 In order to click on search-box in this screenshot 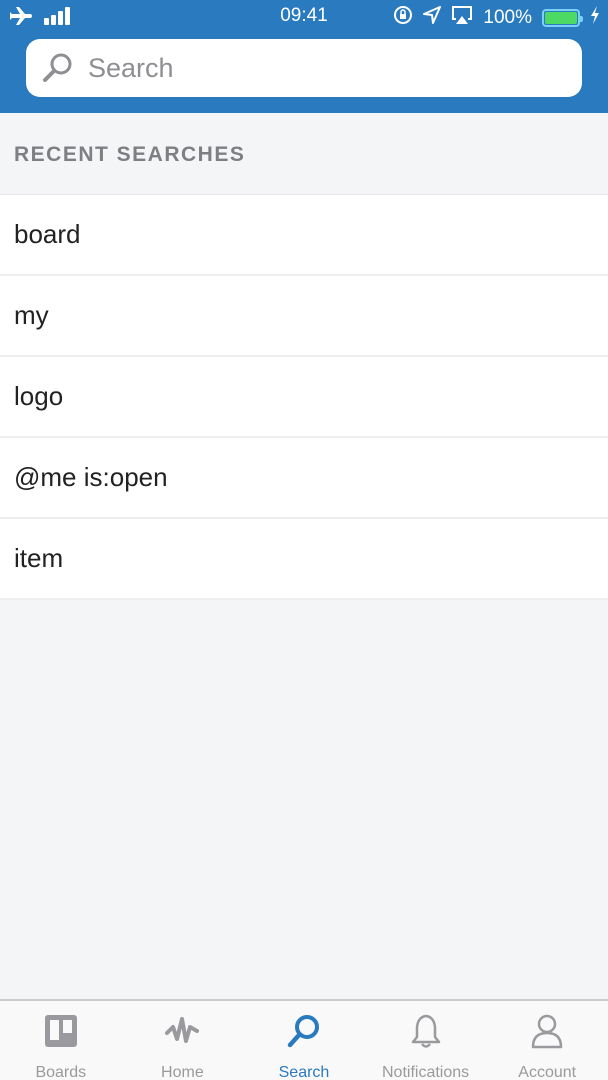, I will do `click(304, 68)`.